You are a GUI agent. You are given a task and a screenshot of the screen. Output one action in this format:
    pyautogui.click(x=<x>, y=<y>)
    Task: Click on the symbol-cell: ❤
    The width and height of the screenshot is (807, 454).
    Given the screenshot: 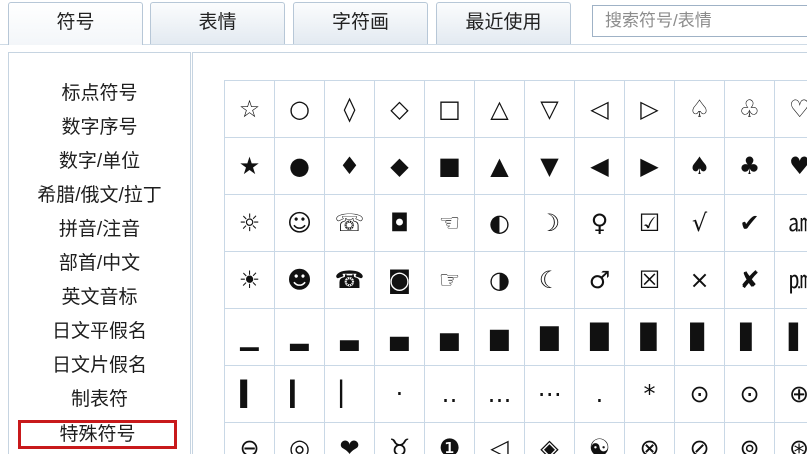 What is the action you would take?
    pyautogui.click(x=349, y=438)
    